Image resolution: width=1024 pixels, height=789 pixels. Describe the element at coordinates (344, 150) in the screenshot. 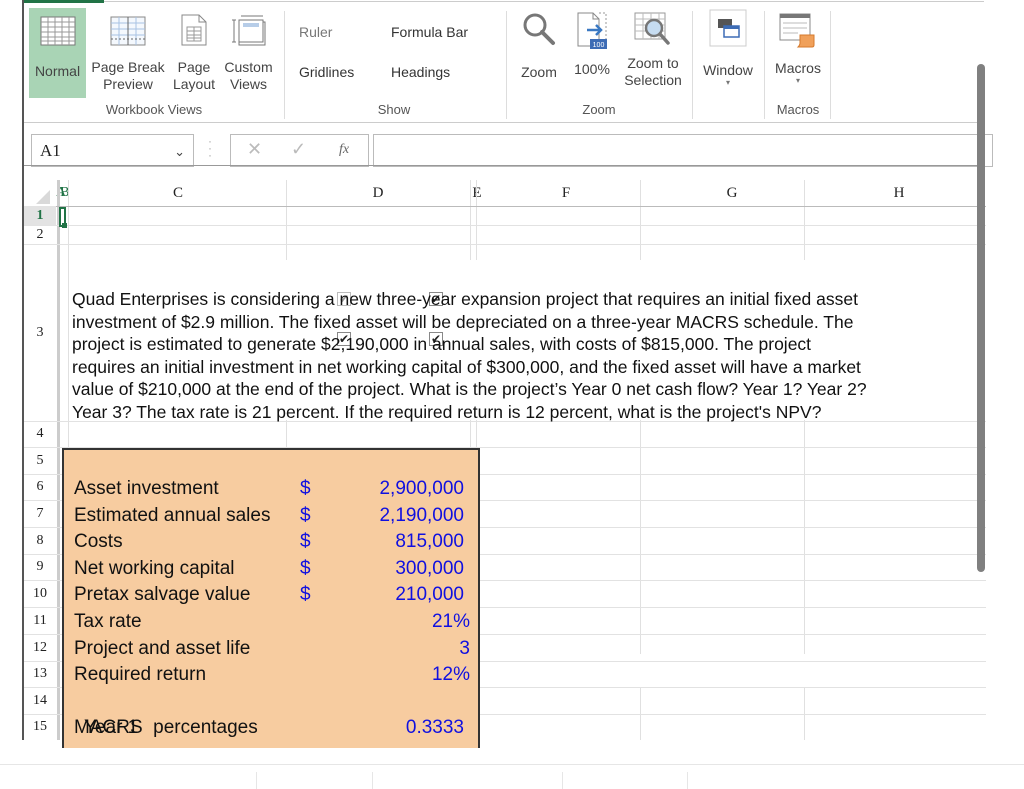

I see `insert-function-icon: fx` at that location.